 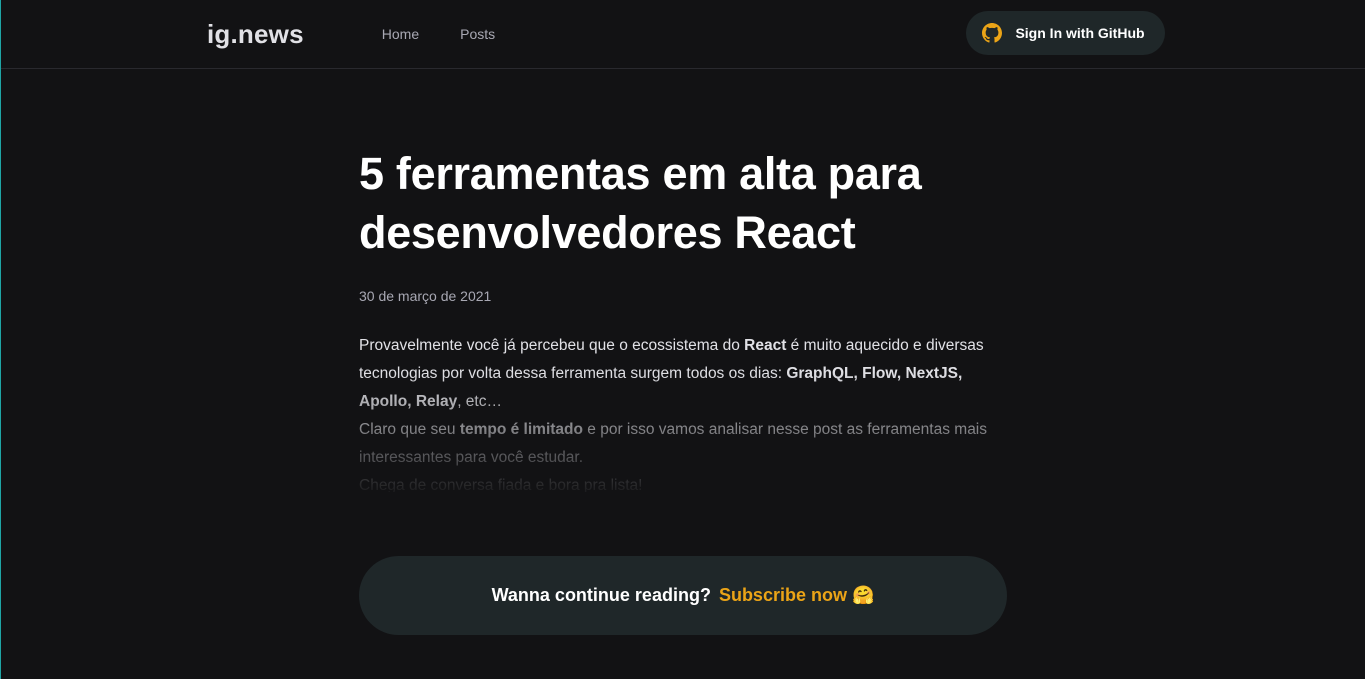 I want to click on nav-item-posts: Posts, so click(x=477, y=34).